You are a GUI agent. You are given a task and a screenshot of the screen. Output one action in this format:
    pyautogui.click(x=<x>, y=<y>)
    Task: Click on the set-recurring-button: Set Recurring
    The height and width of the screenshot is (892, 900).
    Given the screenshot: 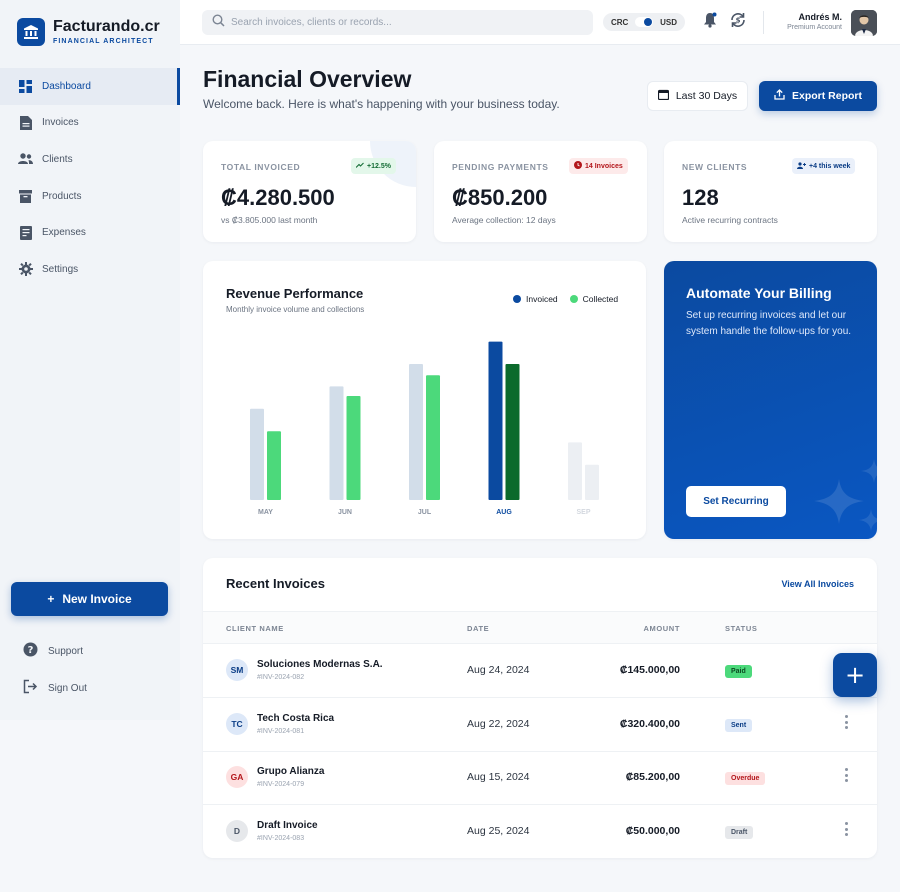 What is the action you would take?
    pyautogui.click(x=736, y=501)
    